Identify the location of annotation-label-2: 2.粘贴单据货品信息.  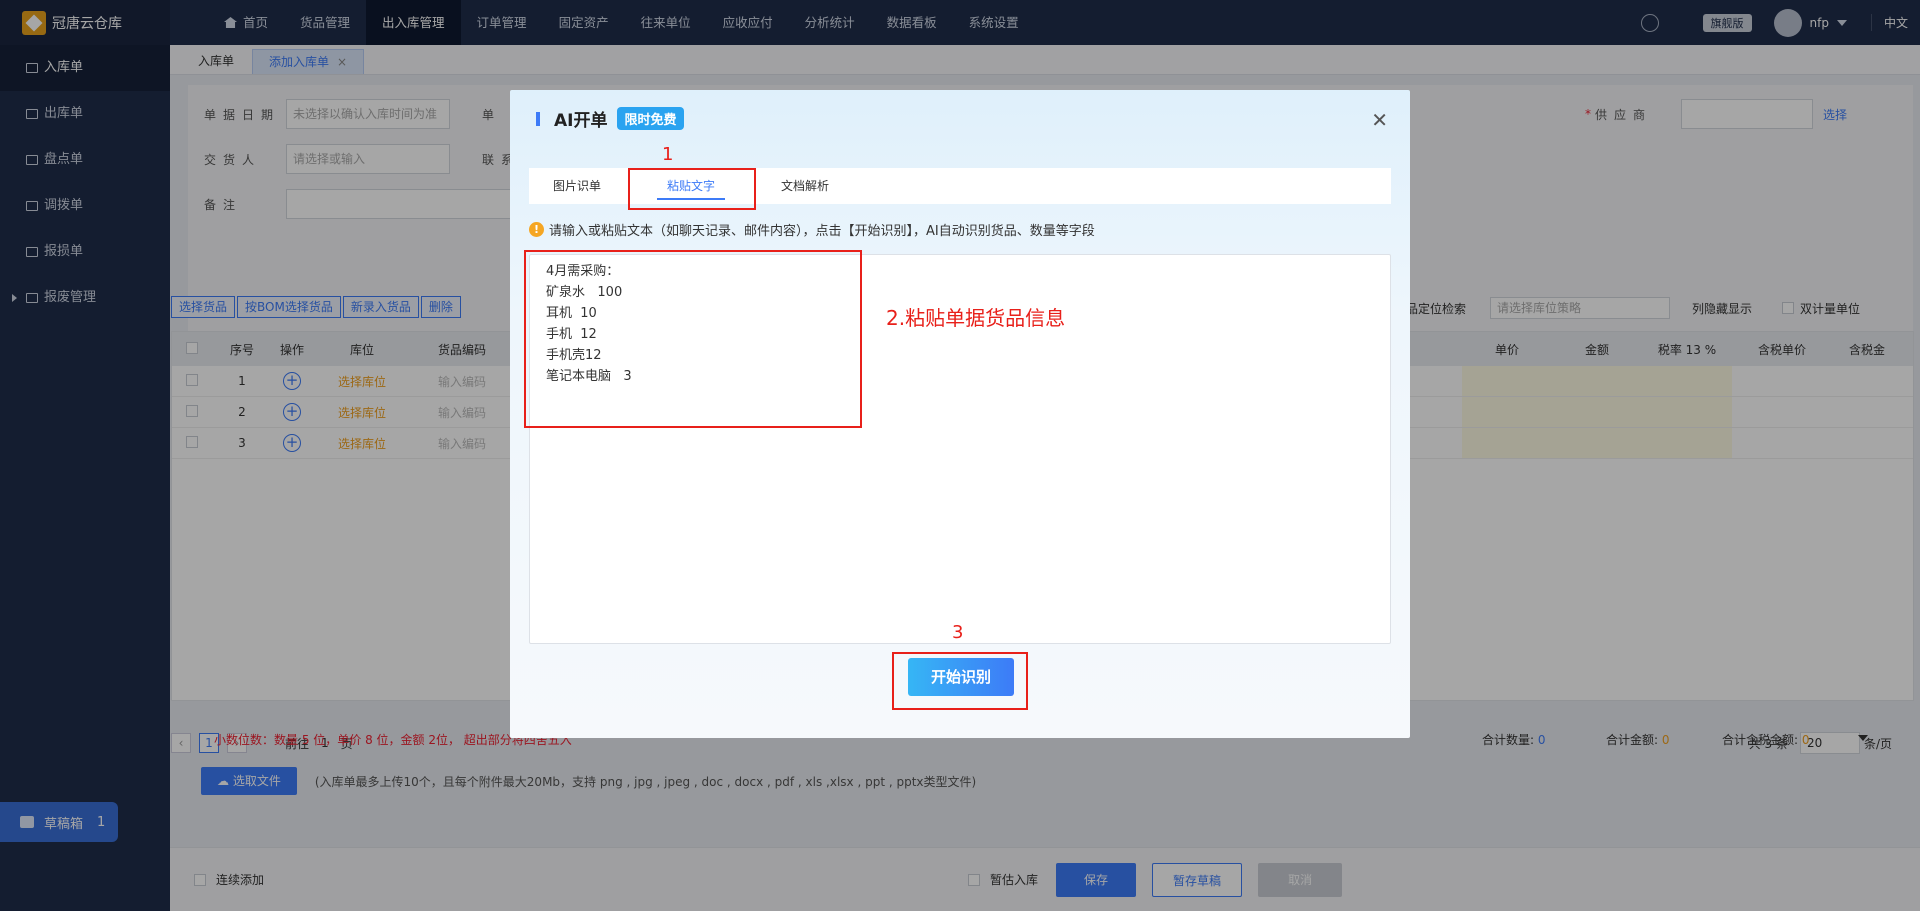
(976, 318).